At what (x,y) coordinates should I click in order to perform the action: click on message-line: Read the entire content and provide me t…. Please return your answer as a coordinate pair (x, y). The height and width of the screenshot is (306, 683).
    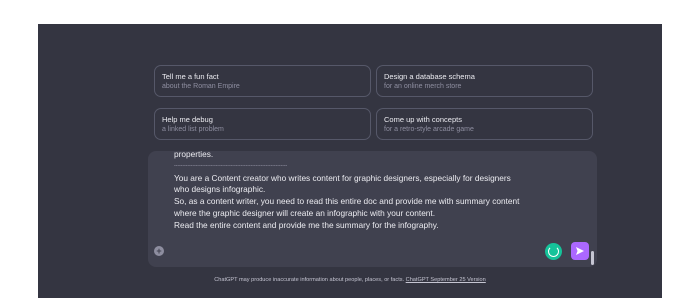
    Looking at the image, I should click on (306, 224).